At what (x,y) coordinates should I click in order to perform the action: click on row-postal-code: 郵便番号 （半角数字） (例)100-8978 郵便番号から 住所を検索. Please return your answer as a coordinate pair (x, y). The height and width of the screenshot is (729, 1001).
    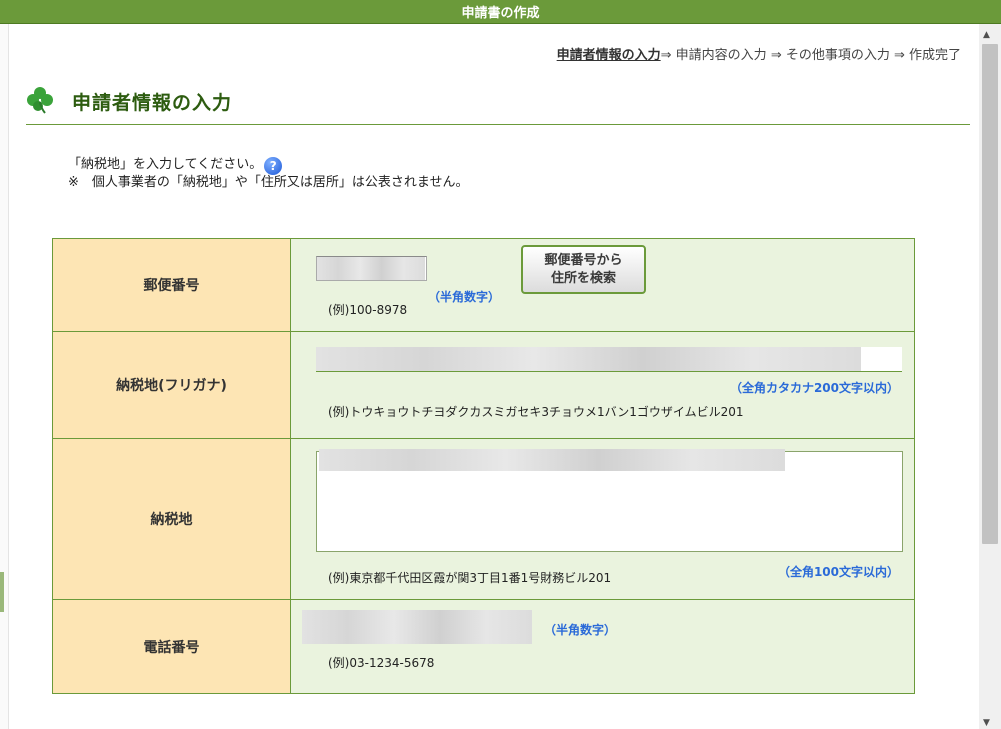
    Looking at the image, I should click on (483, 285).